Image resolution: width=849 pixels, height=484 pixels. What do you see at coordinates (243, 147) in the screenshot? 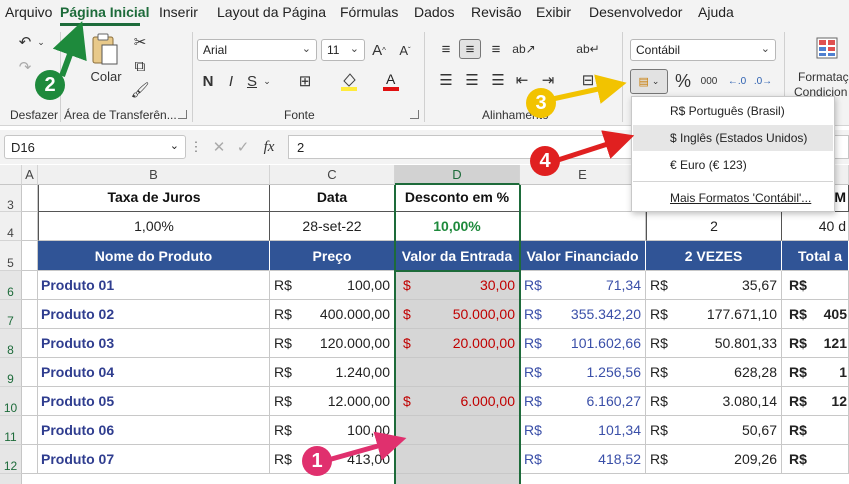
I see `enter-icon: ✓` at bounding box center [243, 147].